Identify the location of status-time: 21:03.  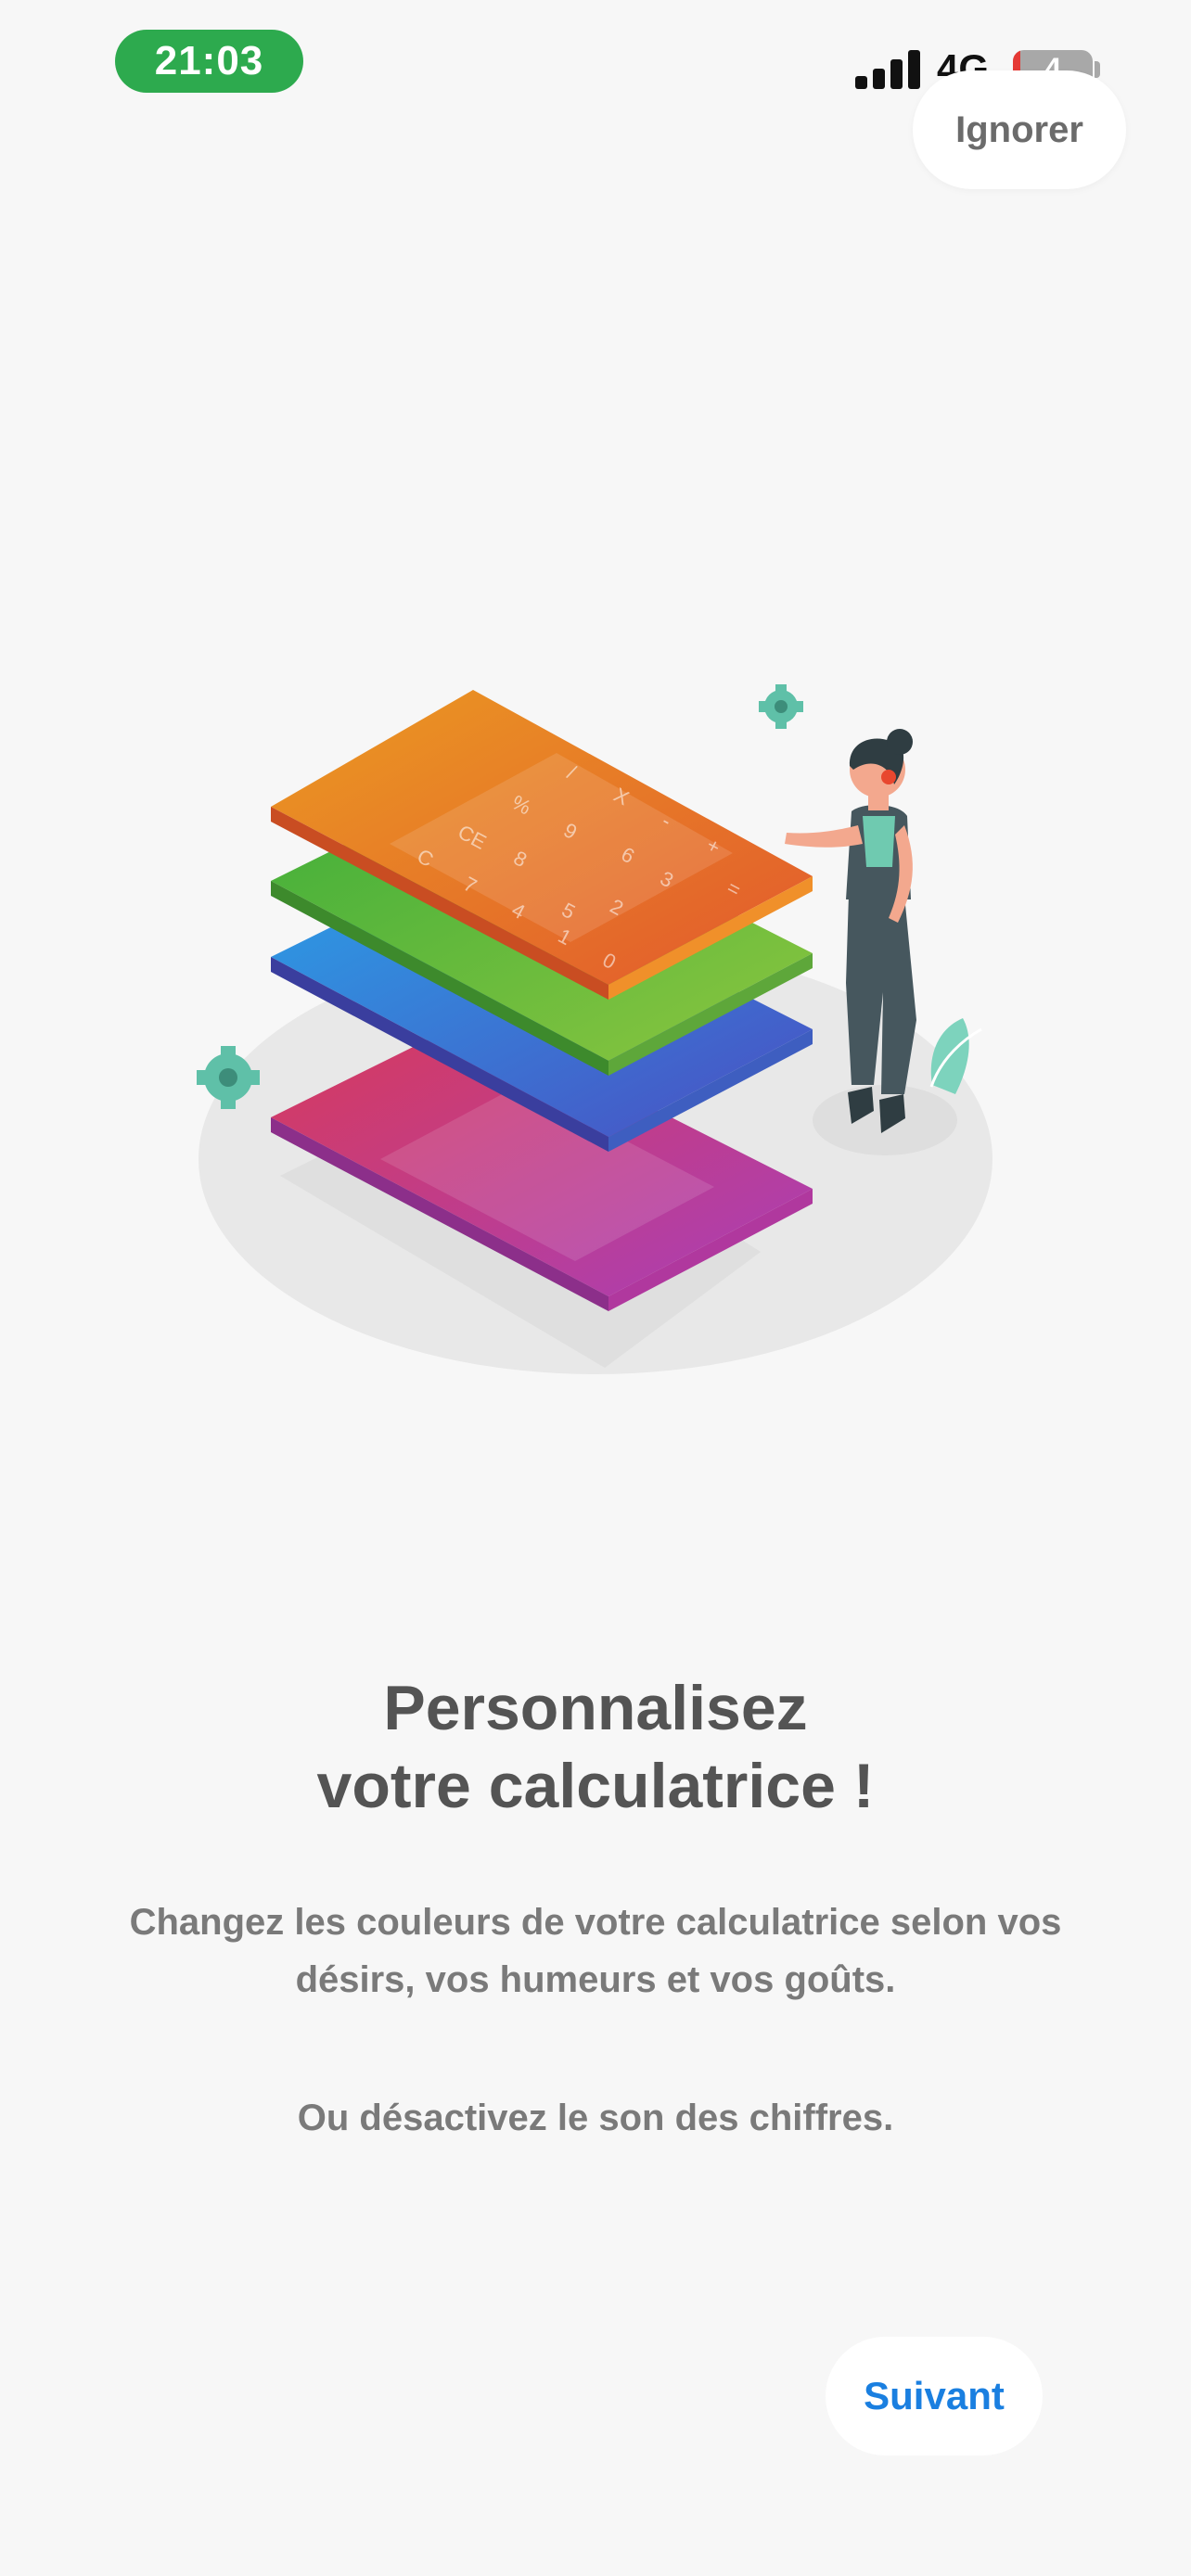
(209, 61).